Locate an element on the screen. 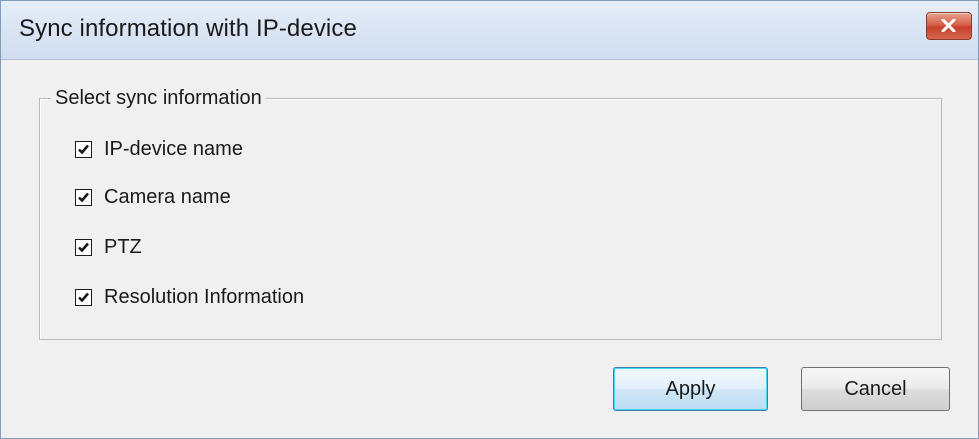 The height and width of the screenshot is (439, 979). checkbox-label: IP-device name is located at coordinates (173, 148).